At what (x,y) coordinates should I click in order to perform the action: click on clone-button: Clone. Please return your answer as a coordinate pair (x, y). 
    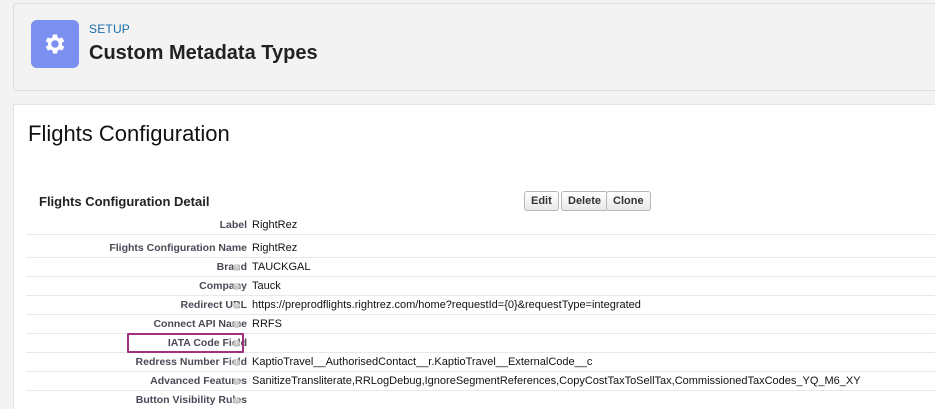
    Looking at the image, I should click on (628, 201).